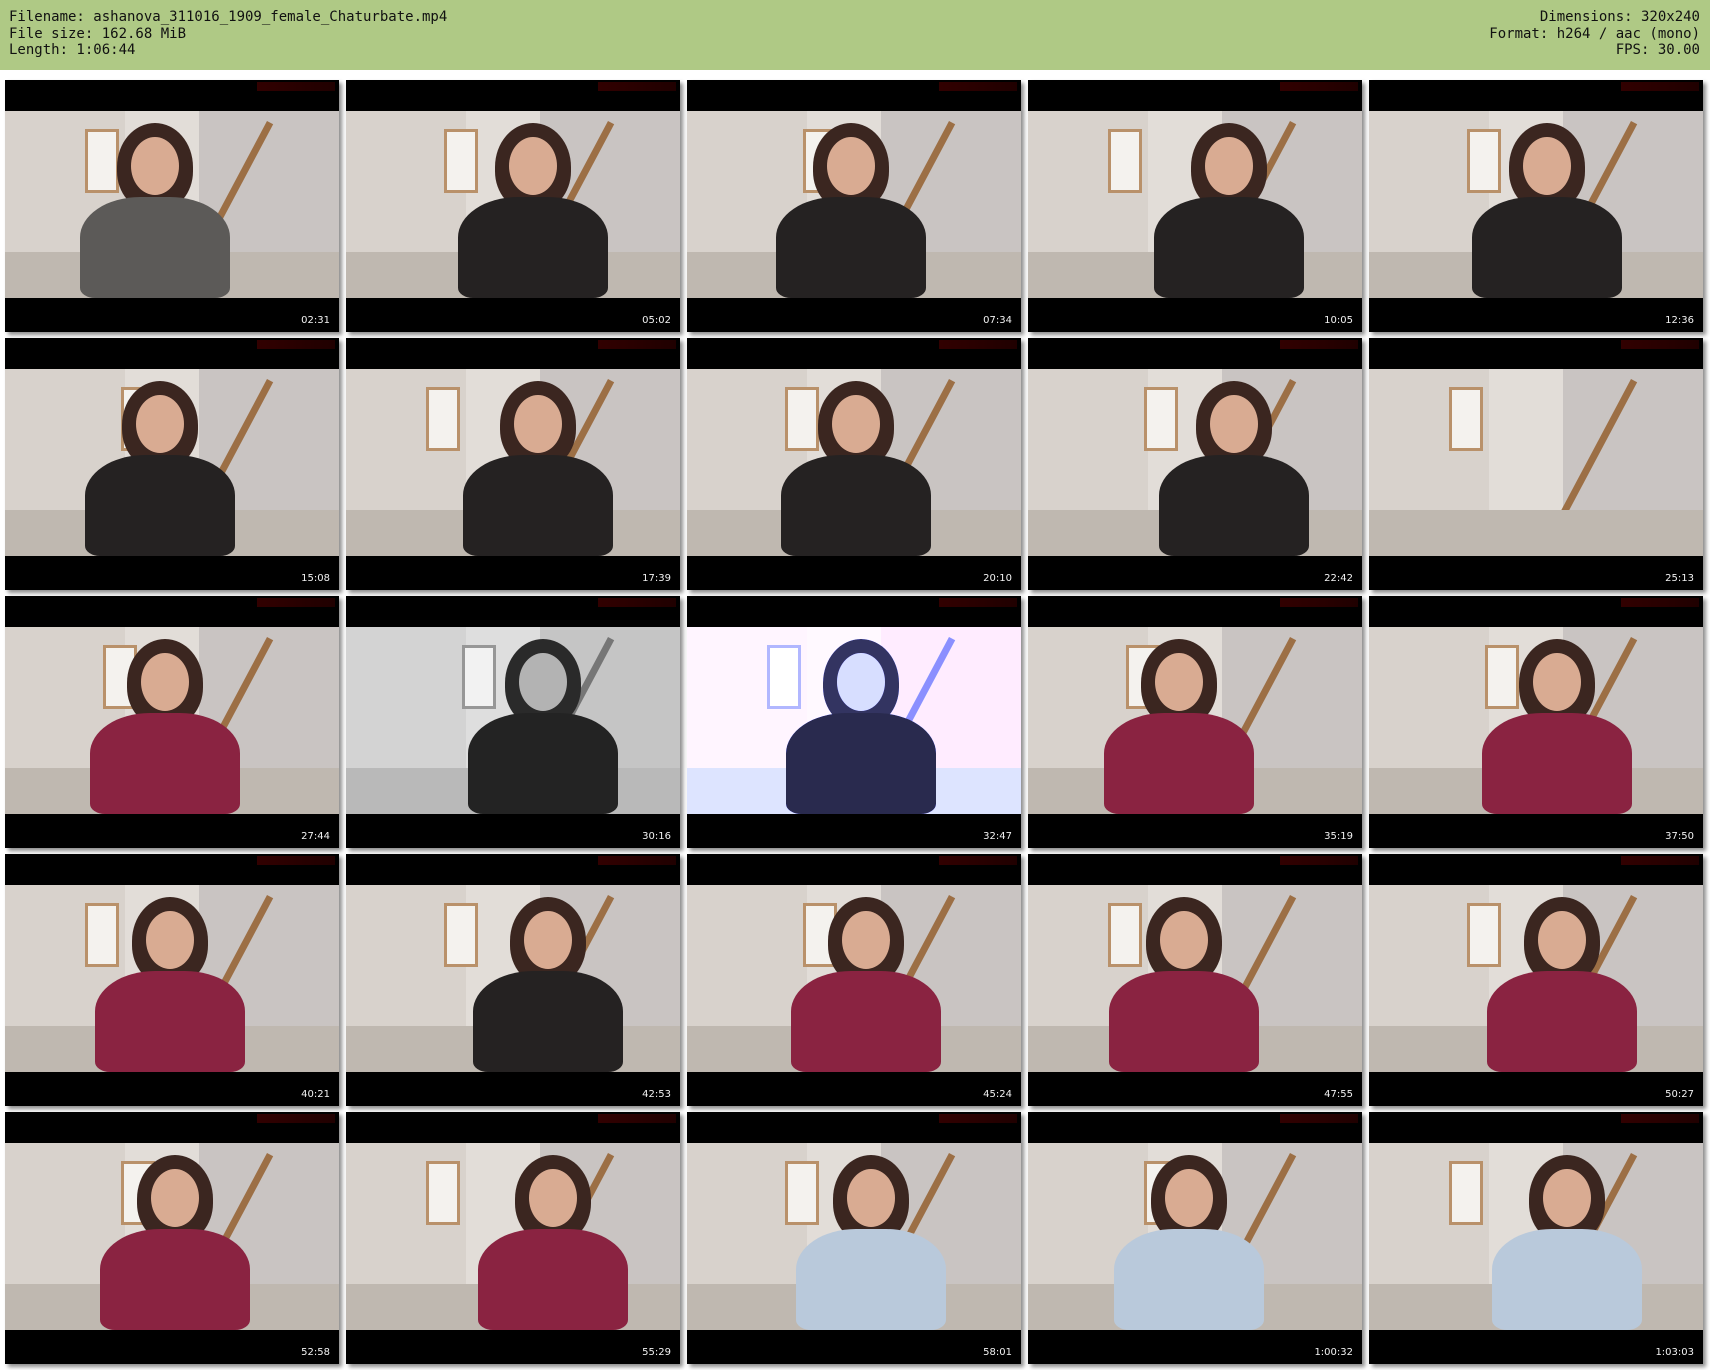 Image resolution: width=1710 pixels, height=1370 pixels. I want to click on timestamp: 47:55, so click(1338, 1094).